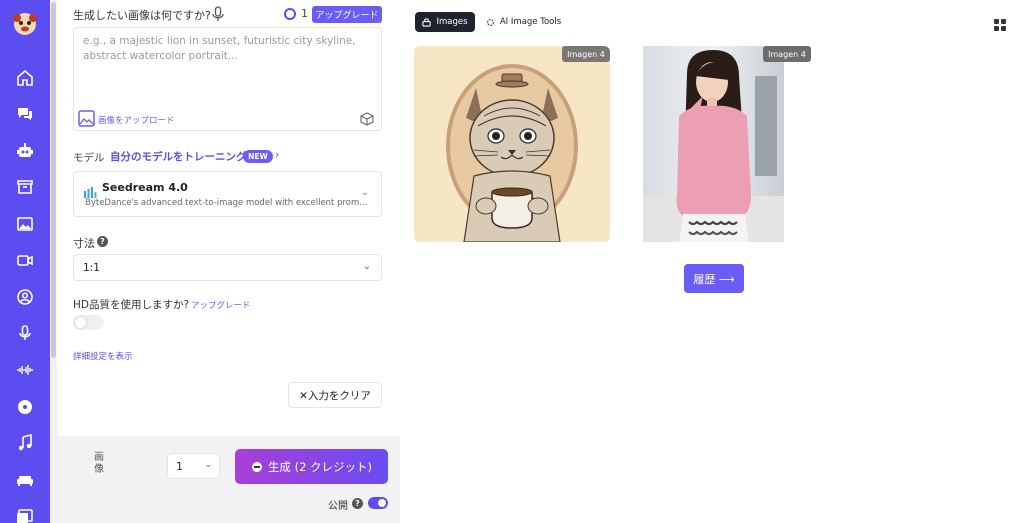  What do you see at coordinates (99, 463) in the screenshot?
I see `image-count-label: 画像` at bounding box center [99, 463].